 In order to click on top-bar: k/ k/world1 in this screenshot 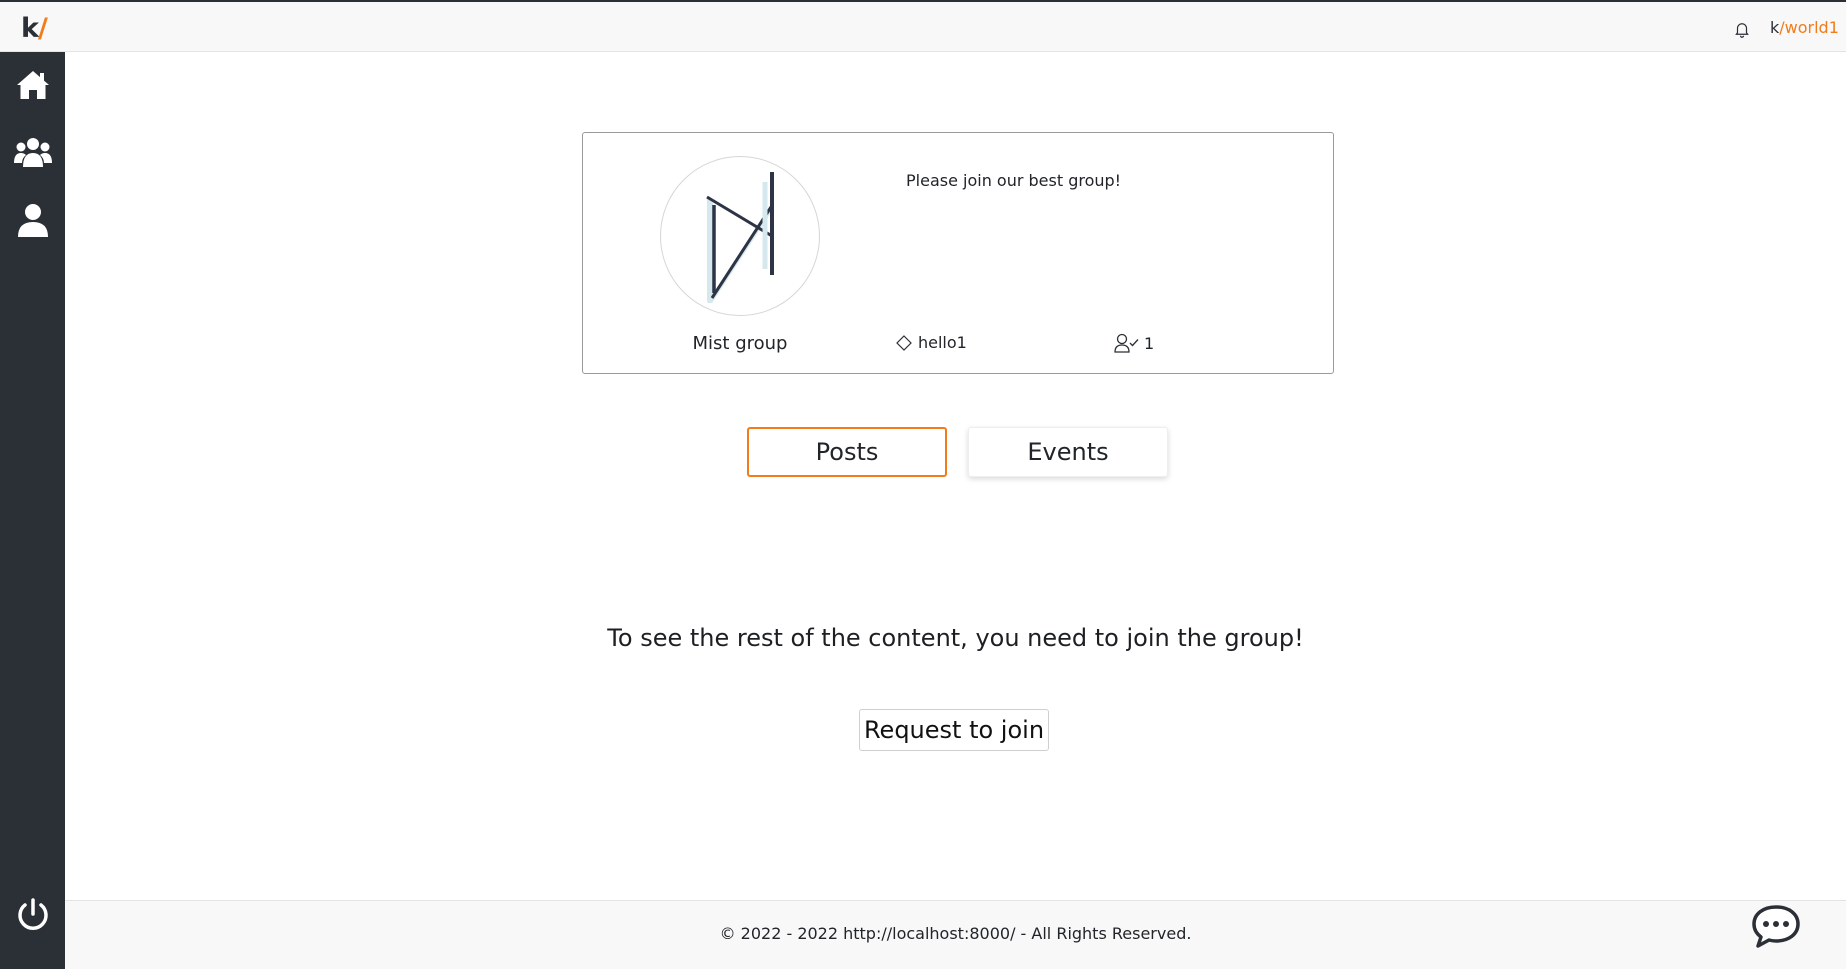, I will do `click(923, 27)`.